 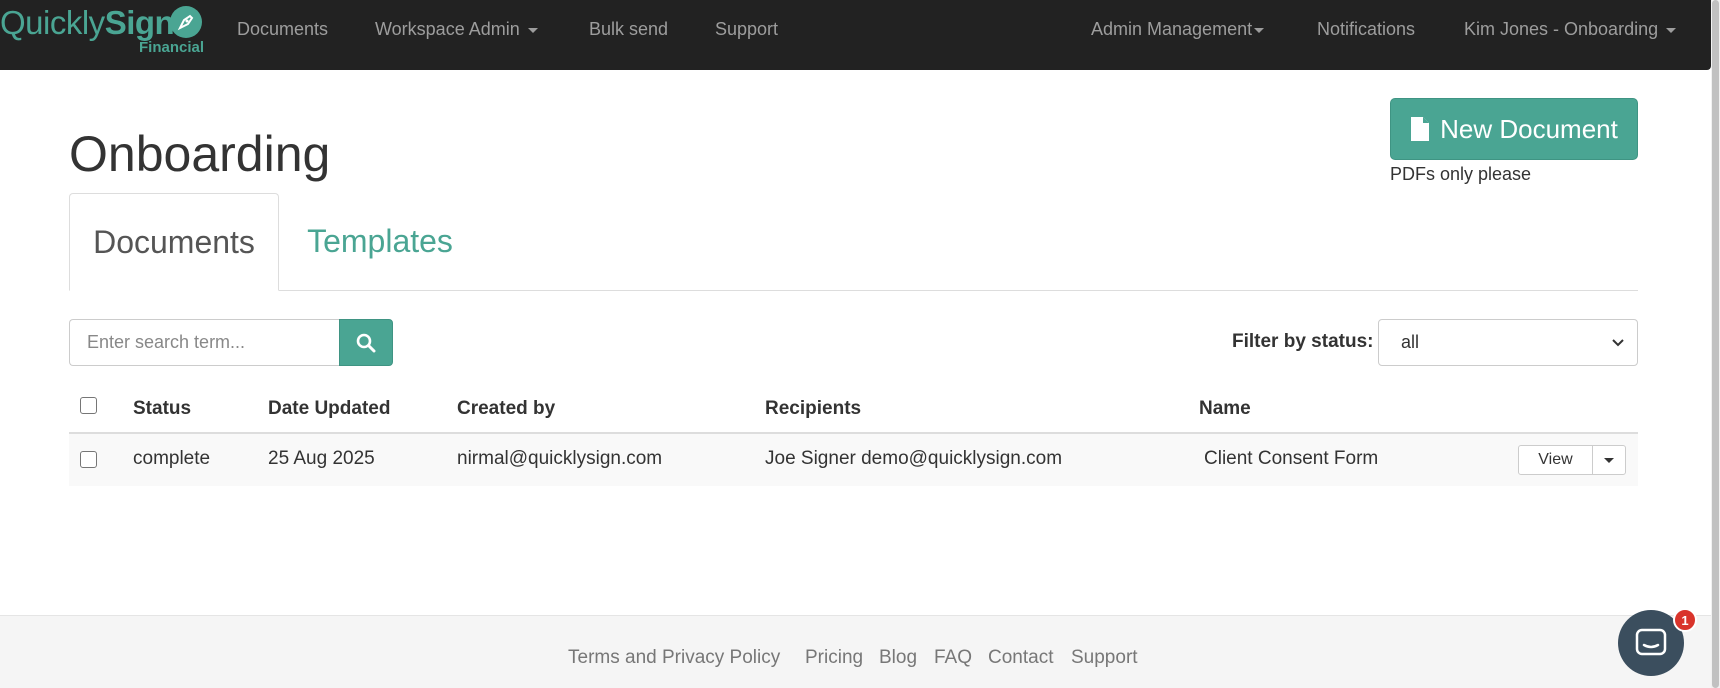 I want to click on column-header-date-updated: Date Updated, so click(x=329, y=409).